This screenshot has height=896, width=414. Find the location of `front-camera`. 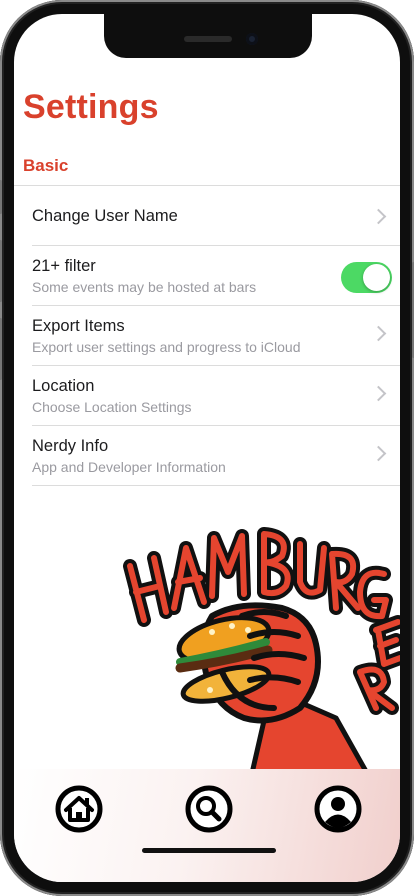

front-camera is located at coordinates (252, 39).